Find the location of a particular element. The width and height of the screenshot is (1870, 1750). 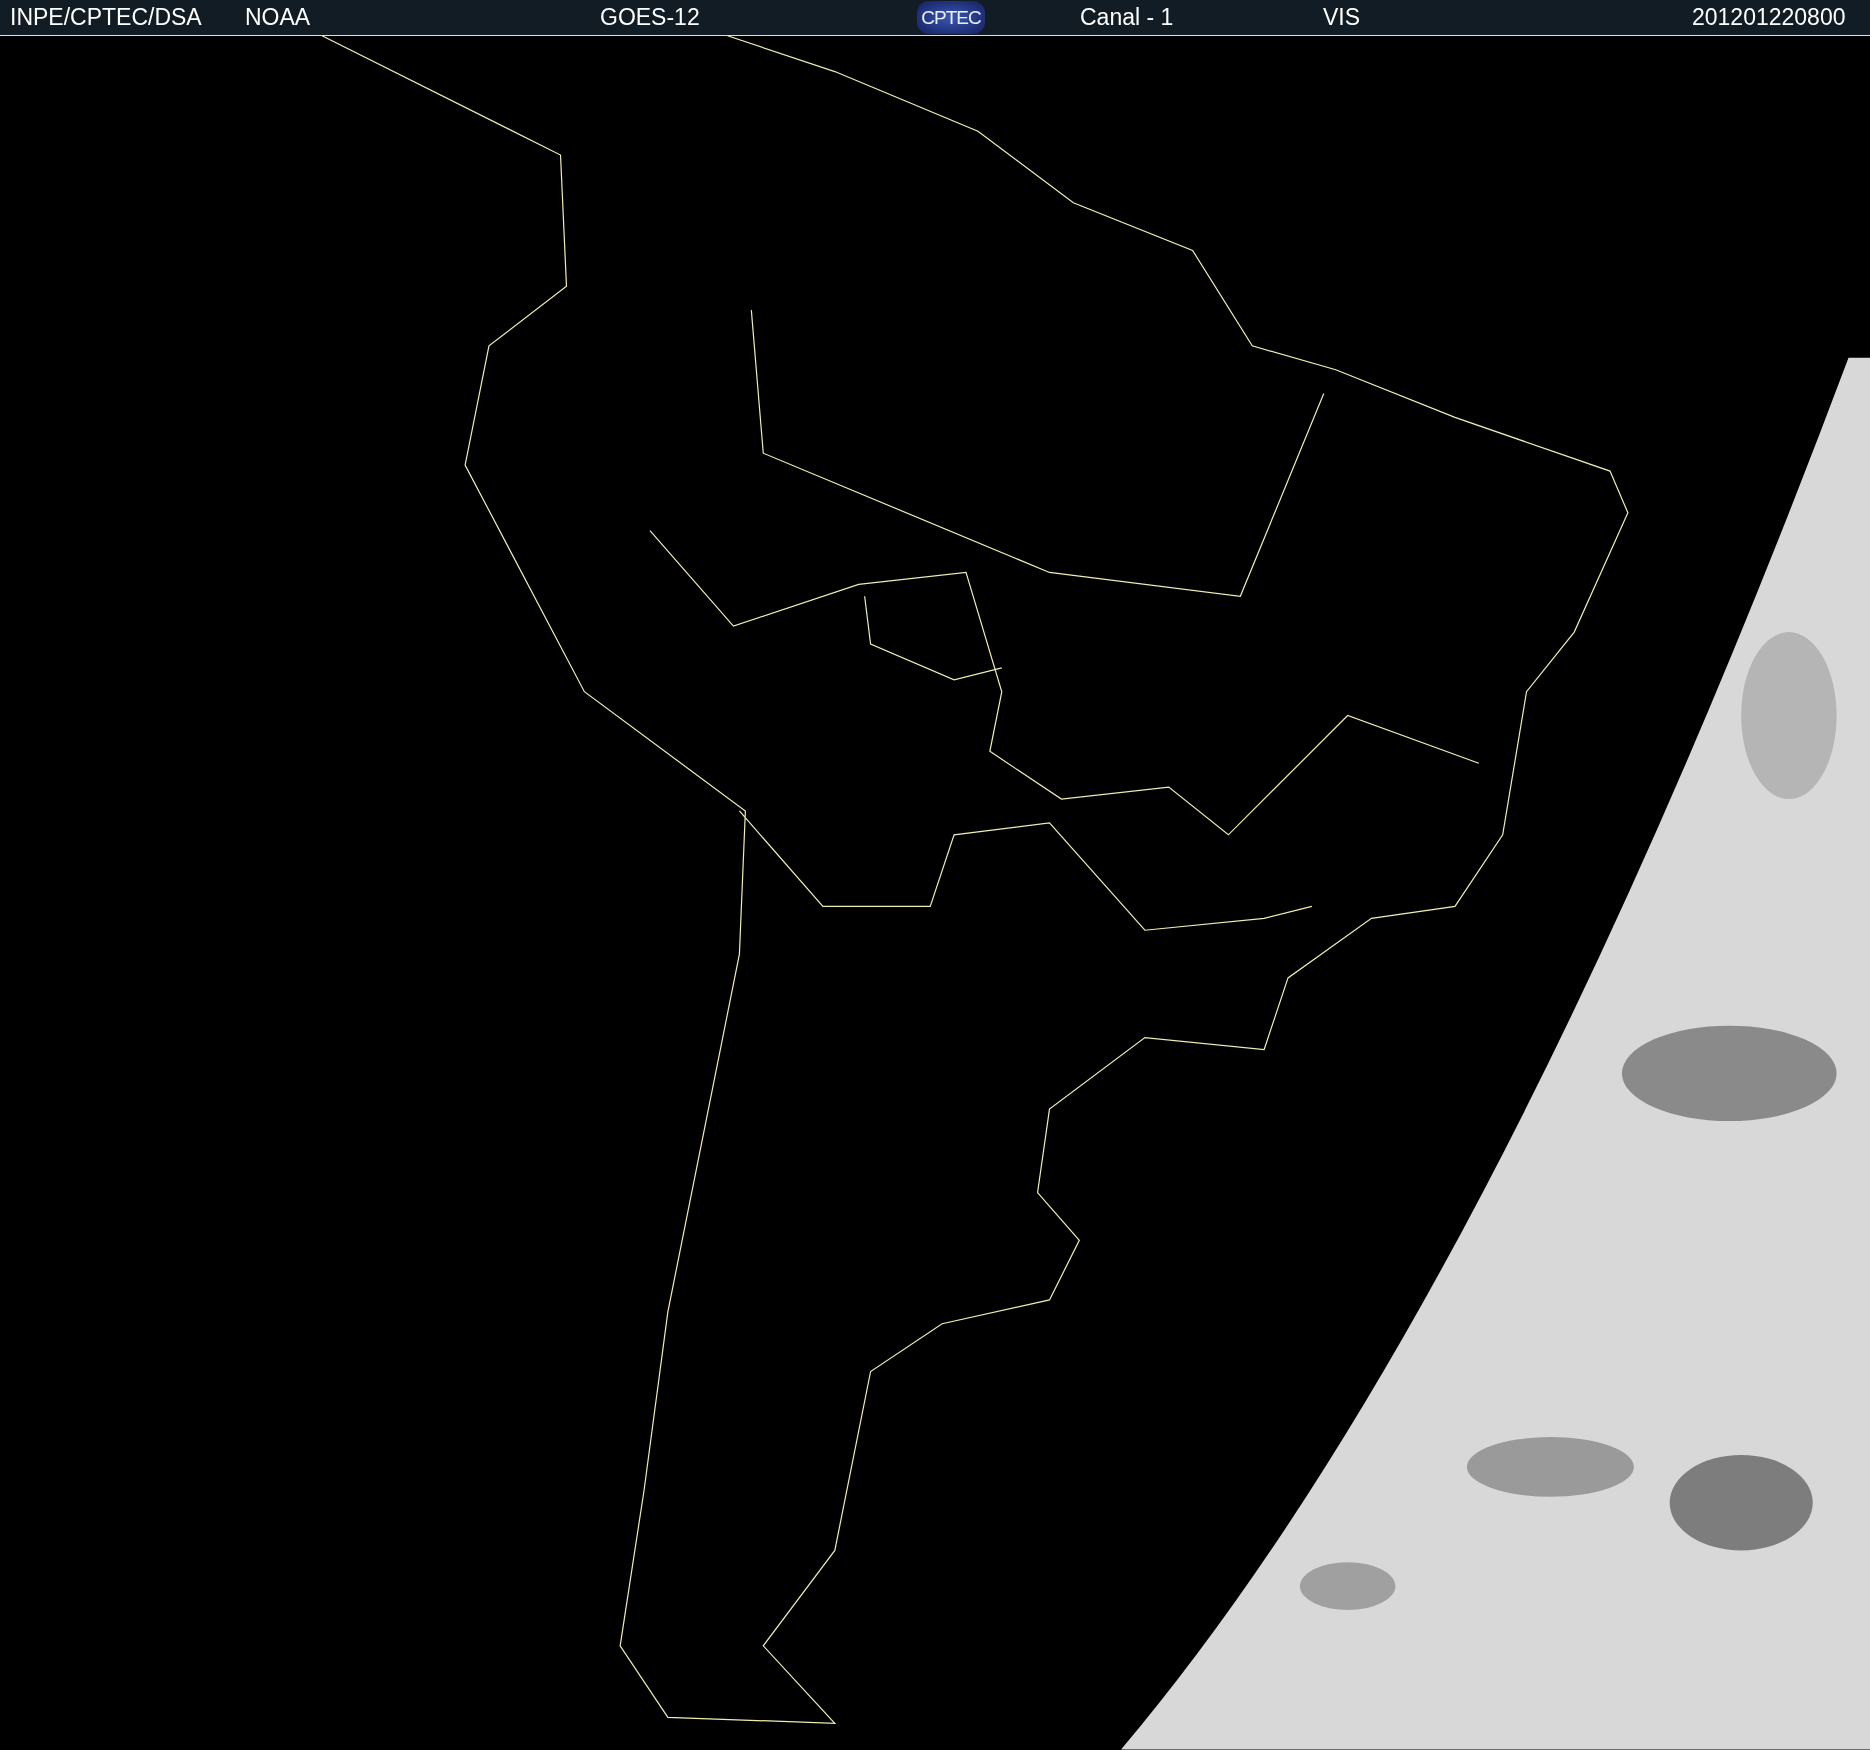

agency-label: INPE/CPTEC/DSA is located at coordinates (106, 17).